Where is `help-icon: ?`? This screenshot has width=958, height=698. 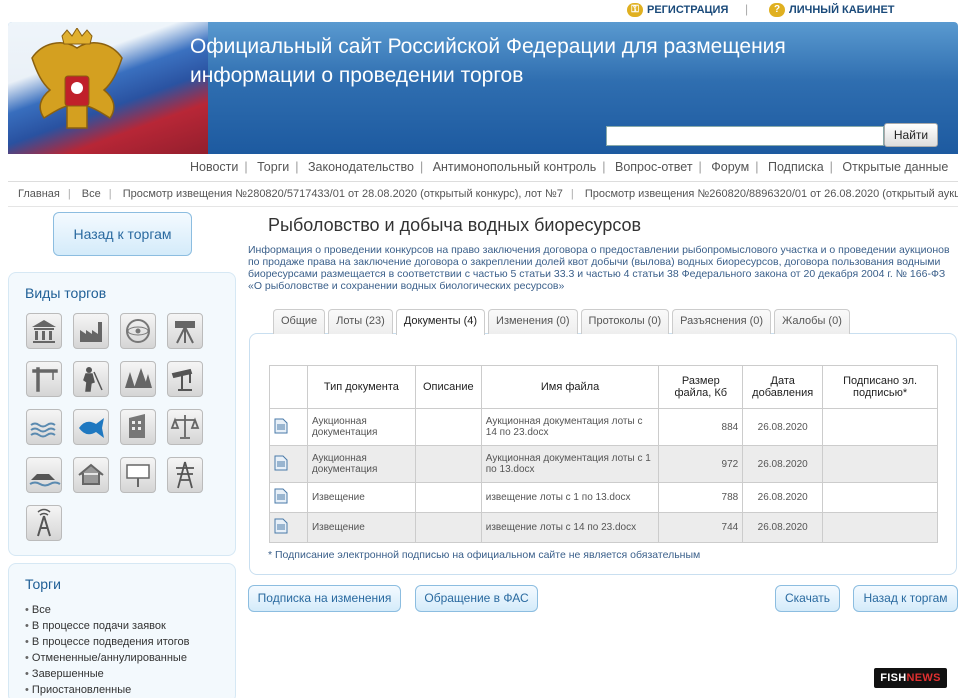
help-icon: ? is located at coordinates (777, 10).